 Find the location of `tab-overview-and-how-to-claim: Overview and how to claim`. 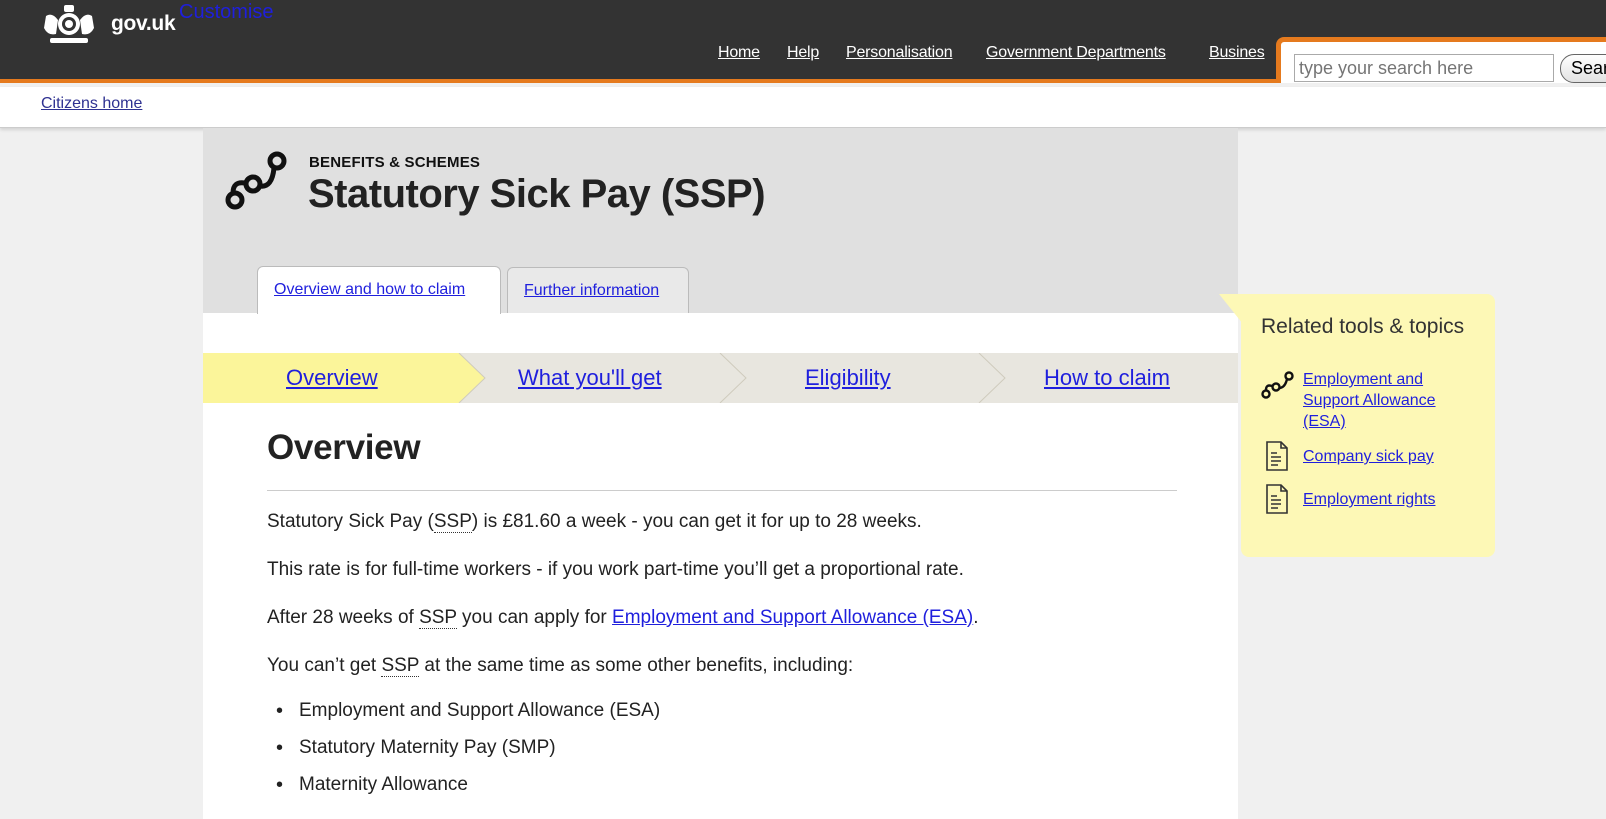

tab-overview-and-how-to-claim: Overview and how to claim is located at coordinates (379, 290).